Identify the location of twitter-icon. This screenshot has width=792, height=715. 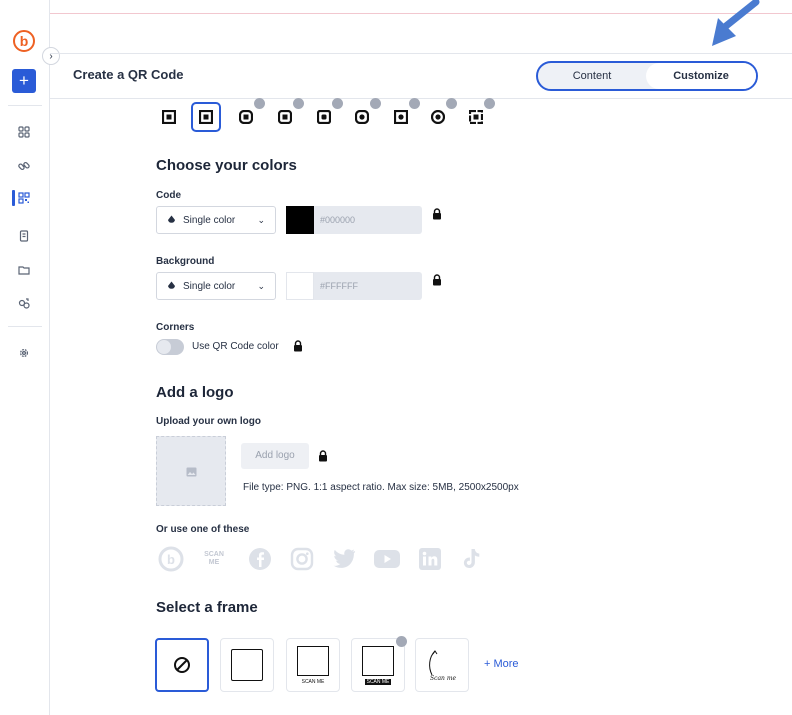
(344, 559).